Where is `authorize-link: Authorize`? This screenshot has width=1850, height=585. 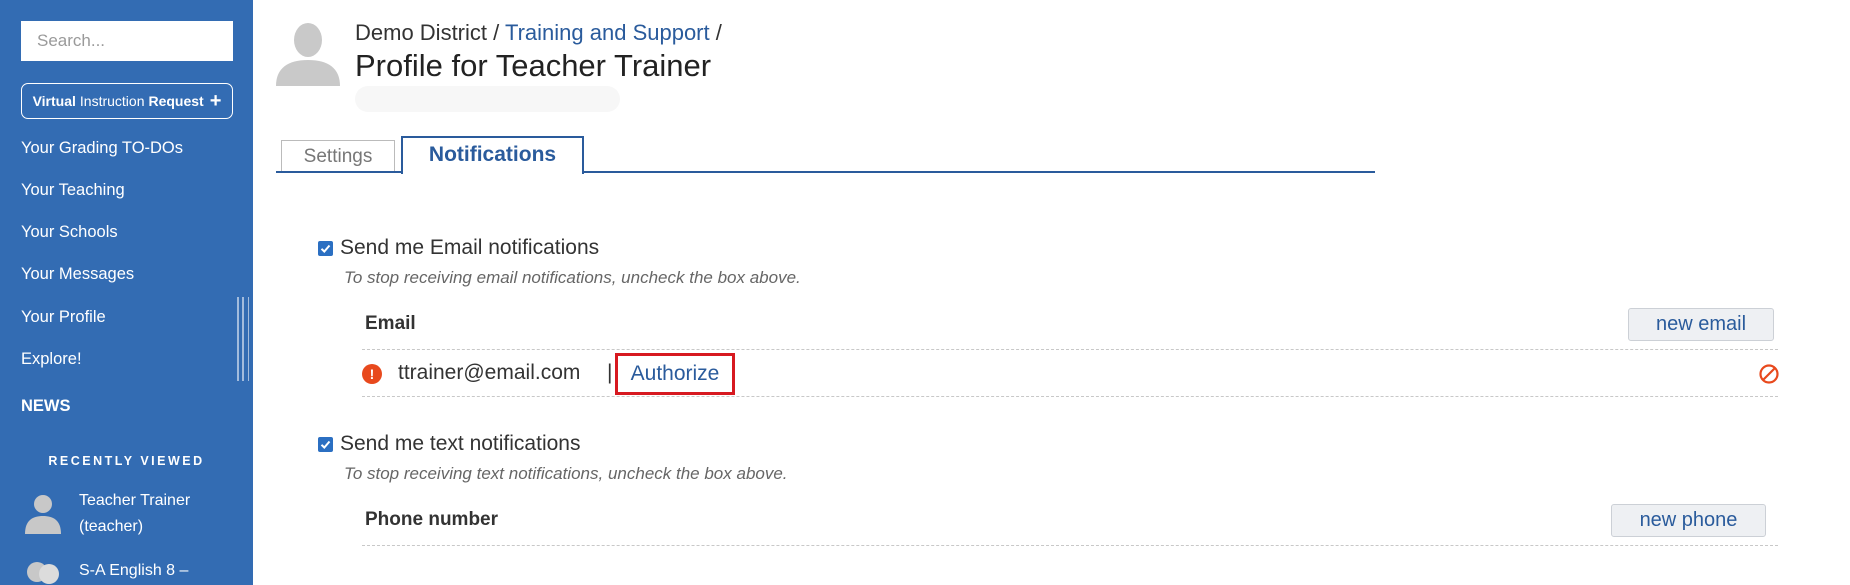 authorize-link: Authorize is located at coordinates (675, 374).